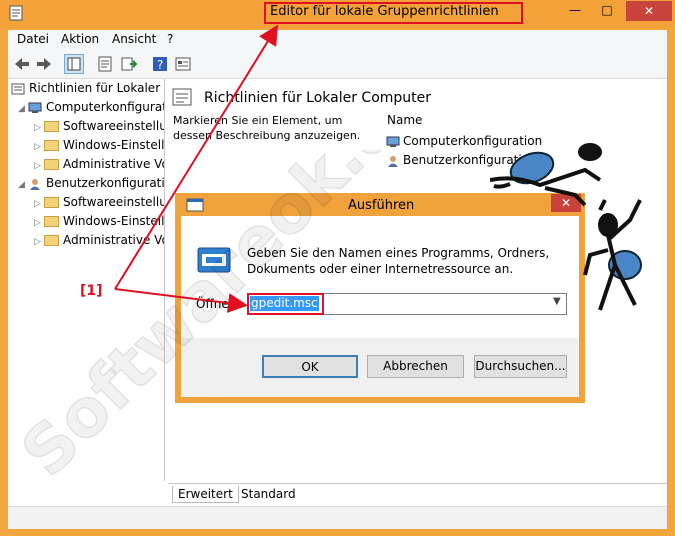  I want to click on annotation-label: [1], so click(91, 291).